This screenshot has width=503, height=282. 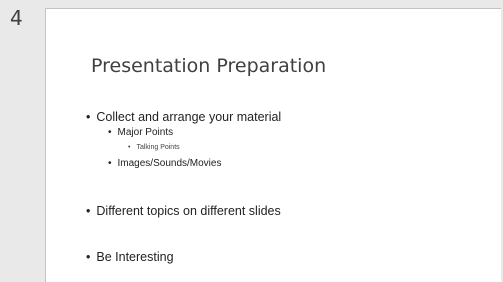 I want to click on bullet-level-2: • Images/Sounds/Movies, so click(x=165, y=163).